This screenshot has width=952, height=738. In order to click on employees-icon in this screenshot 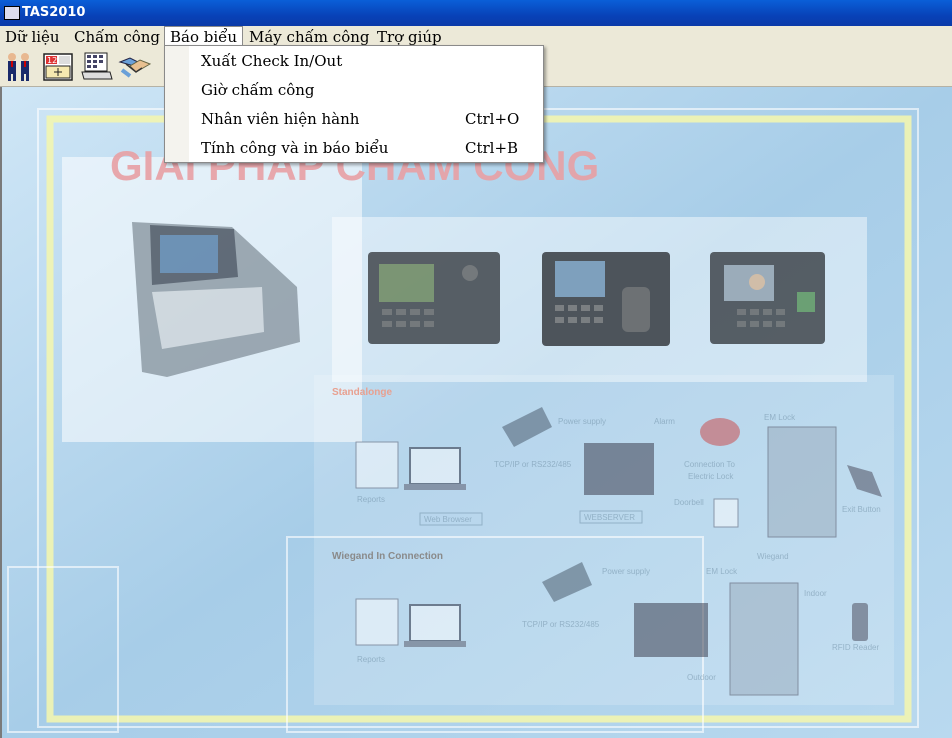, I will do `click(19, 66)`.